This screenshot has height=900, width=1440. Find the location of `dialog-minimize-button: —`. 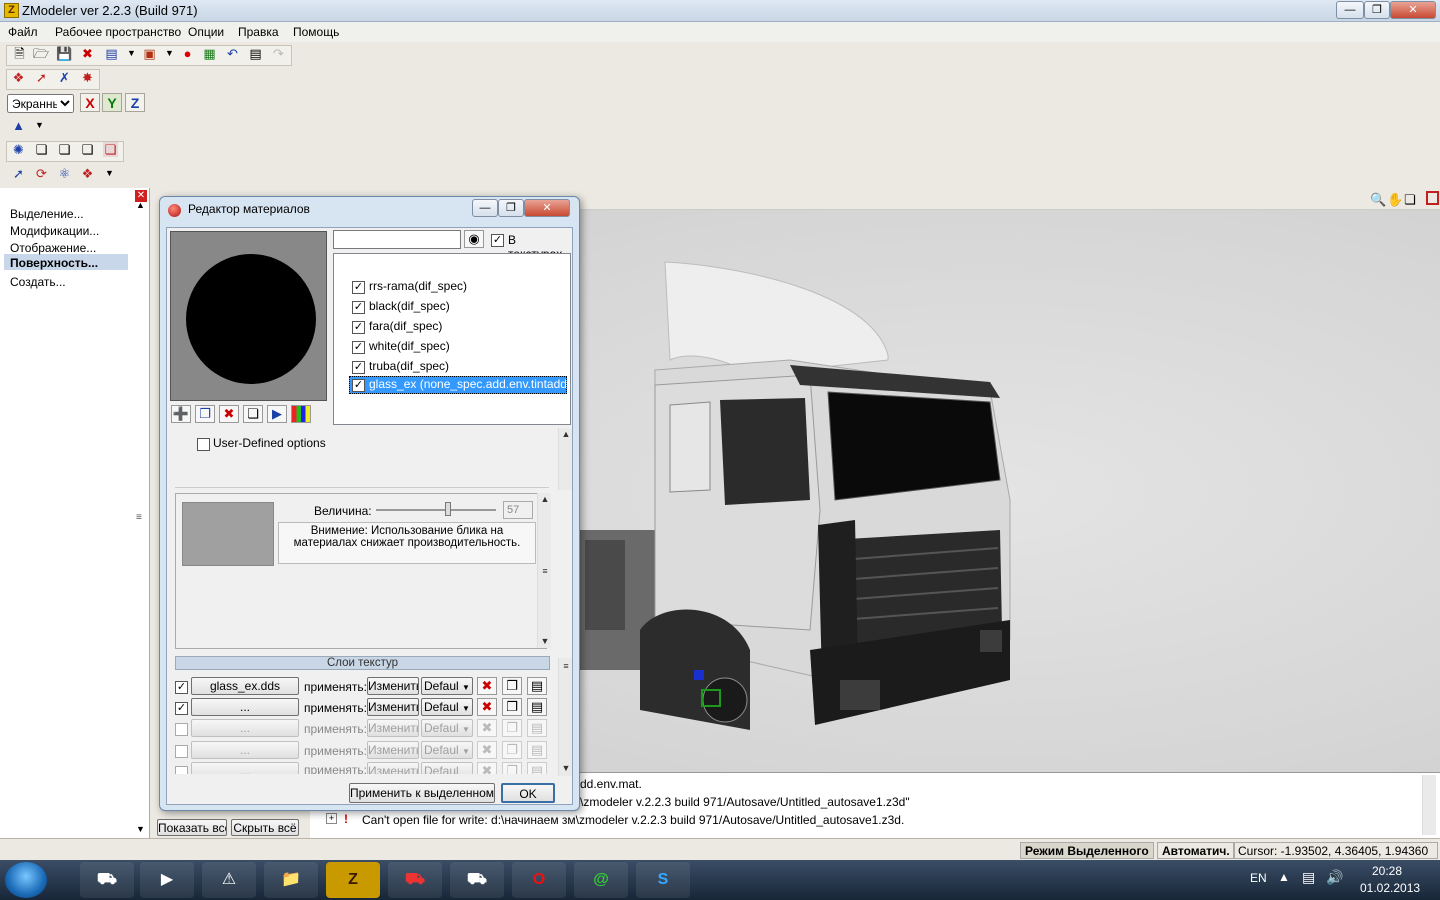

dialog-minimize-button: — is located at coordinates (485, 208).